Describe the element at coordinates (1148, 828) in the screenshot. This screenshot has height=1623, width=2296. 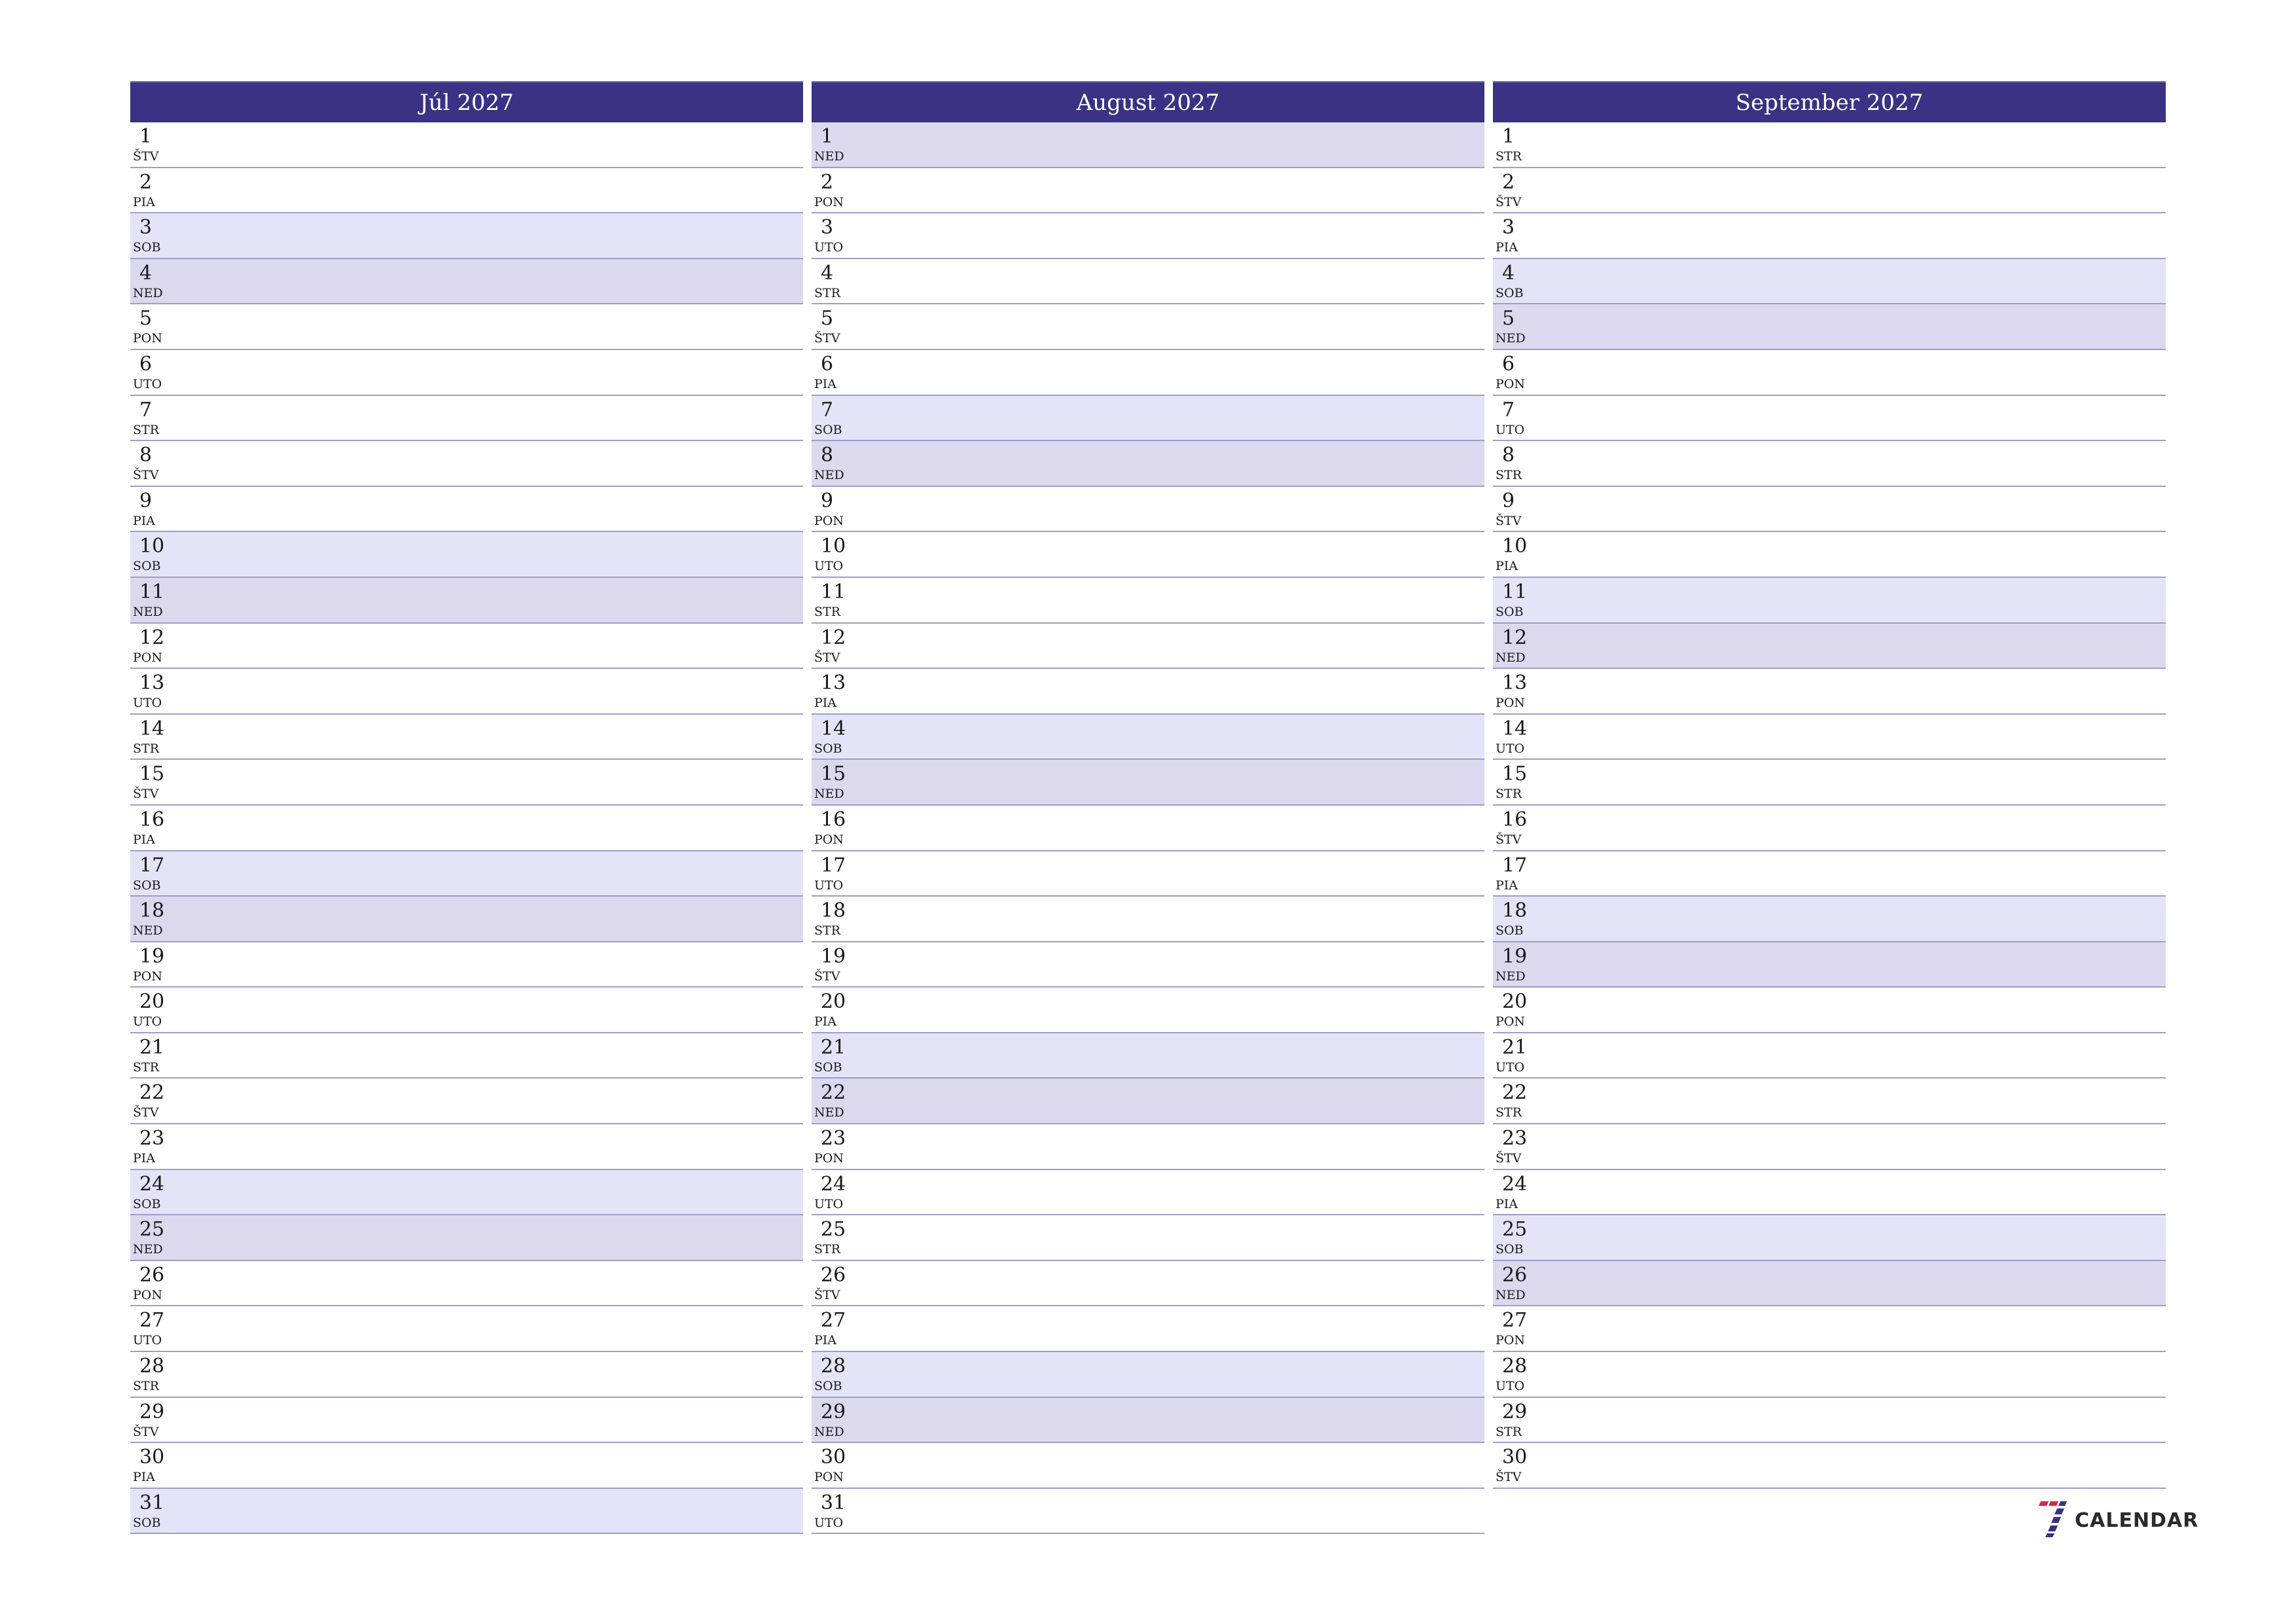
I see `day-row: 16 PON` at that location.